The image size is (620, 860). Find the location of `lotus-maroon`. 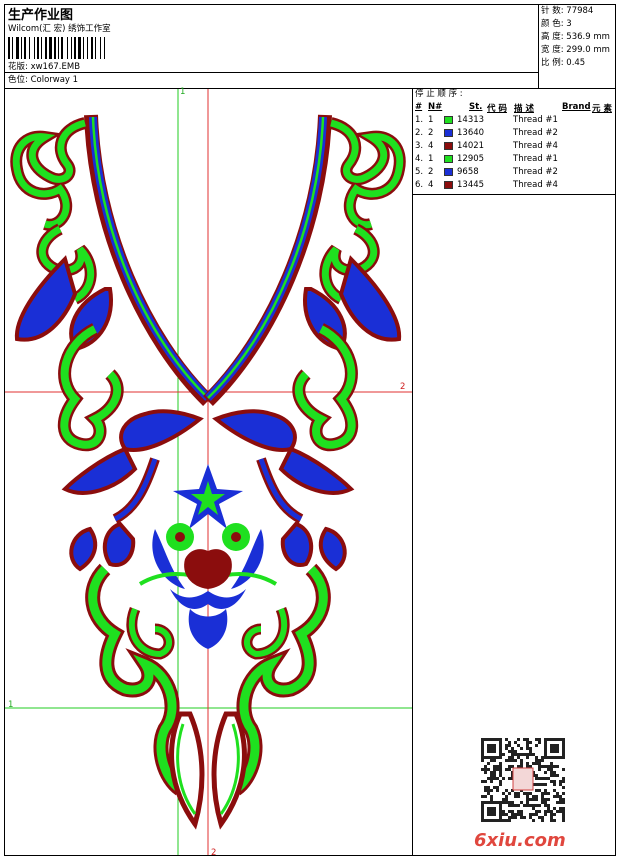

lotus-maroon is located at coordinates (208, 569).